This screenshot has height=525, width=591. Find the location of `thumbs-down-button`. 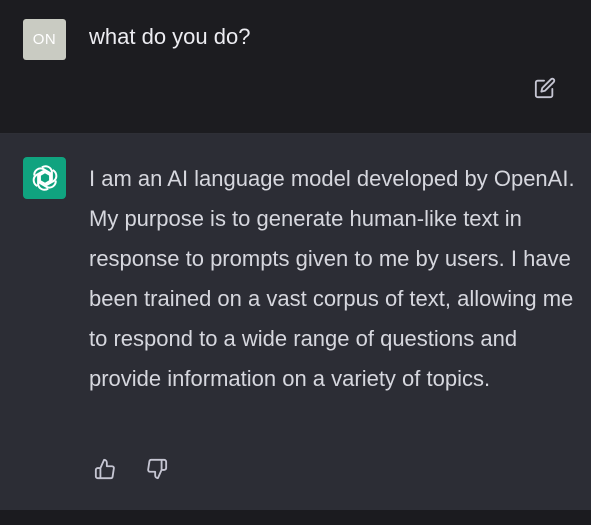

thumbs-down-button is located at coordinates (157, 469).